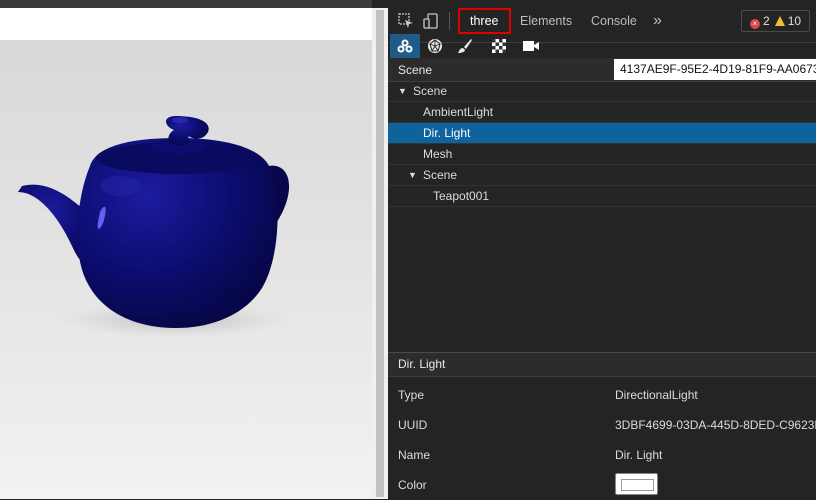 The width and height of the screenshot is (816, 500). I want to click on tree-item-label: Teapot001, so click(461, 196).